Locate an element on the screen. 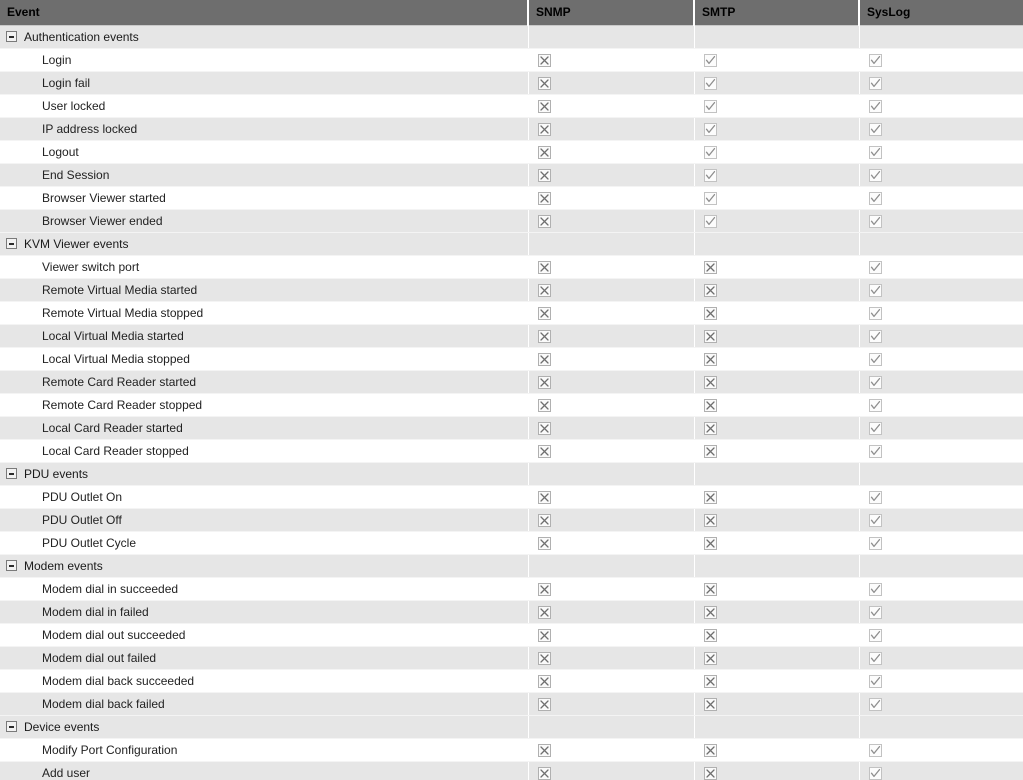  table-row: PDU Outlet Off is located at coordinates (511, 520).